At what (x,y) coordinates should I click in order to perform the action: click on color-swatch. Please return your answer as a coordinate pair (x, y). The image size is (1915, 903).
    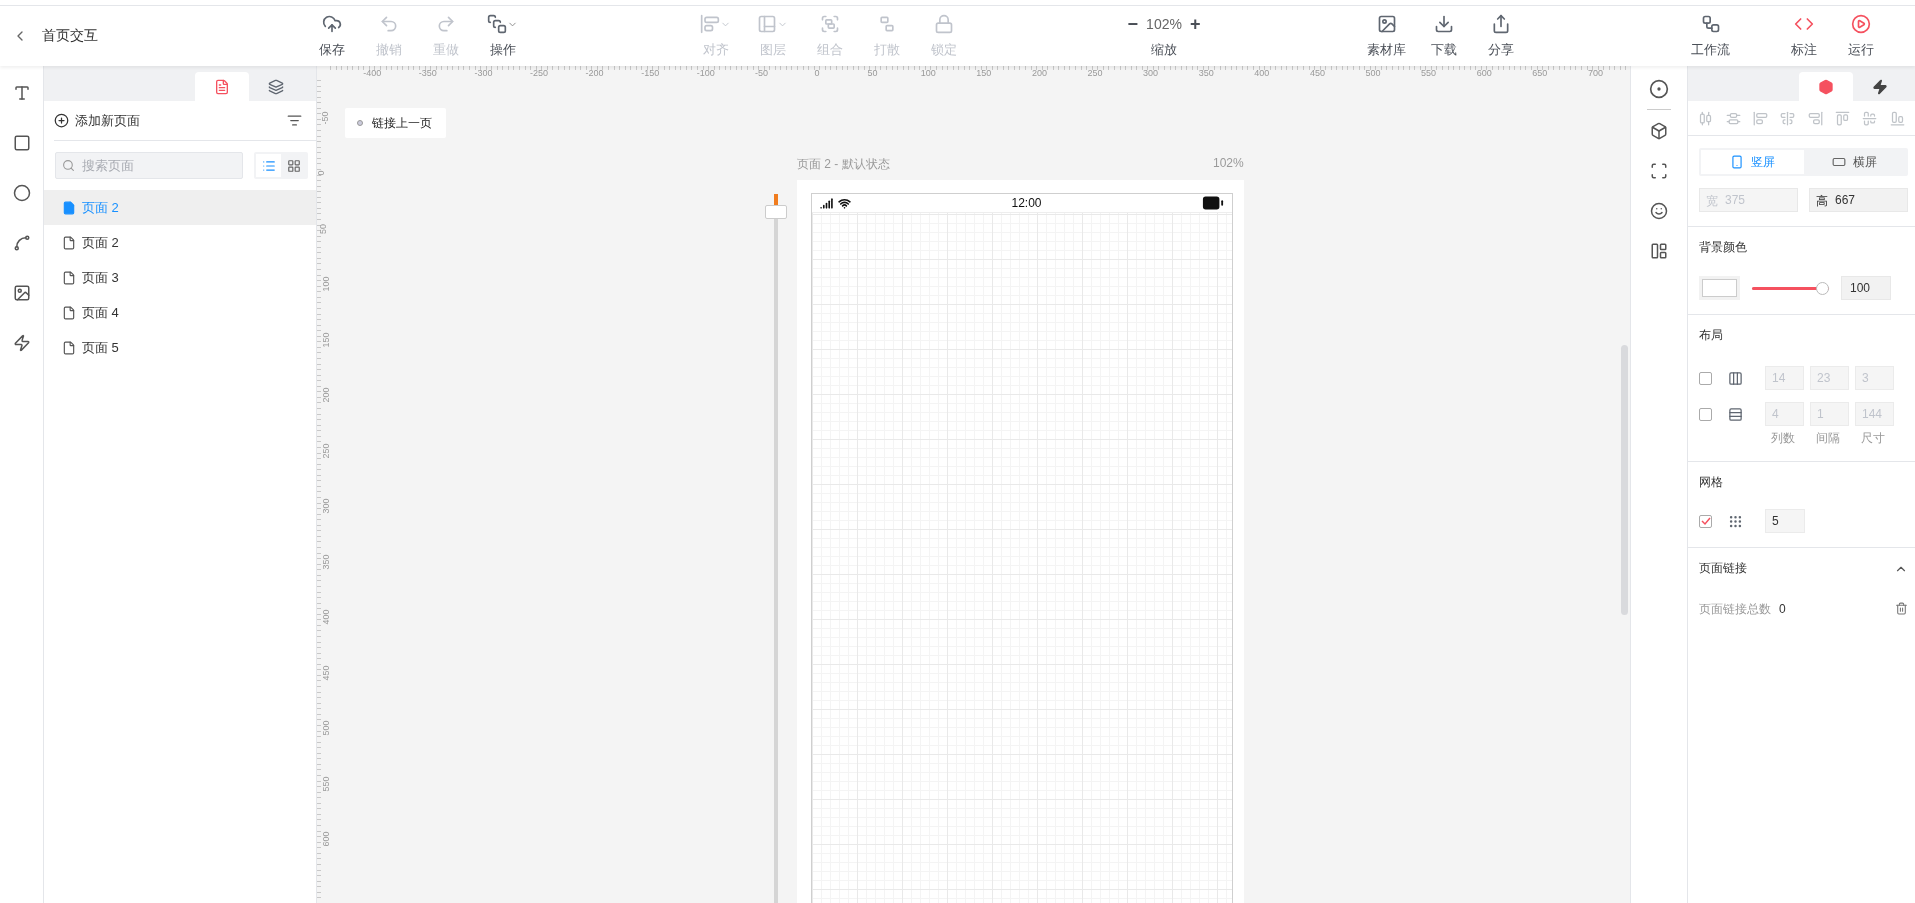
    Looking at the image, I should click on (1719, 288).